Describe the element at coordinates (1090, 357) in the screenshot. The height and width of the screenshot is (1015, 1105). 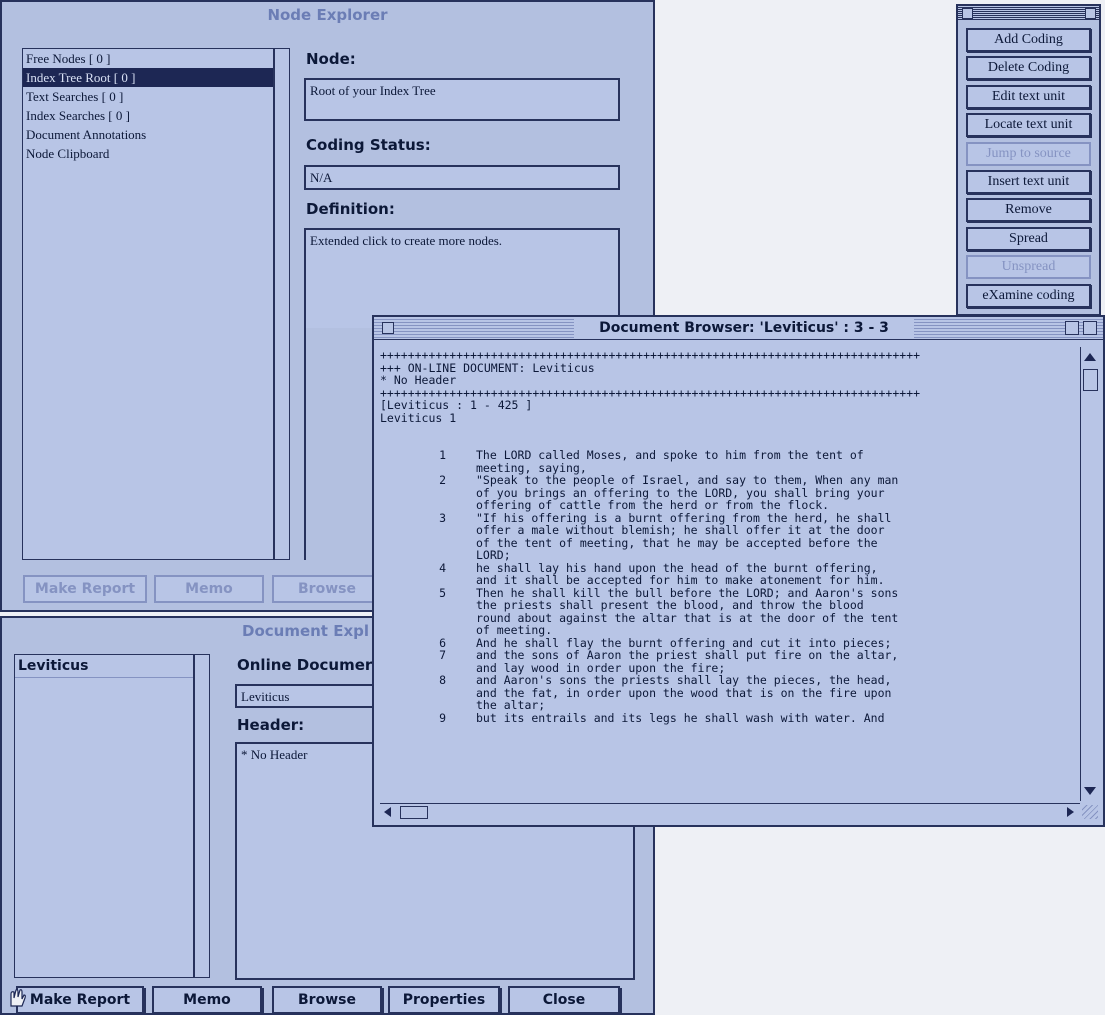
I see `scroll-up-arrow-icon` at that location.